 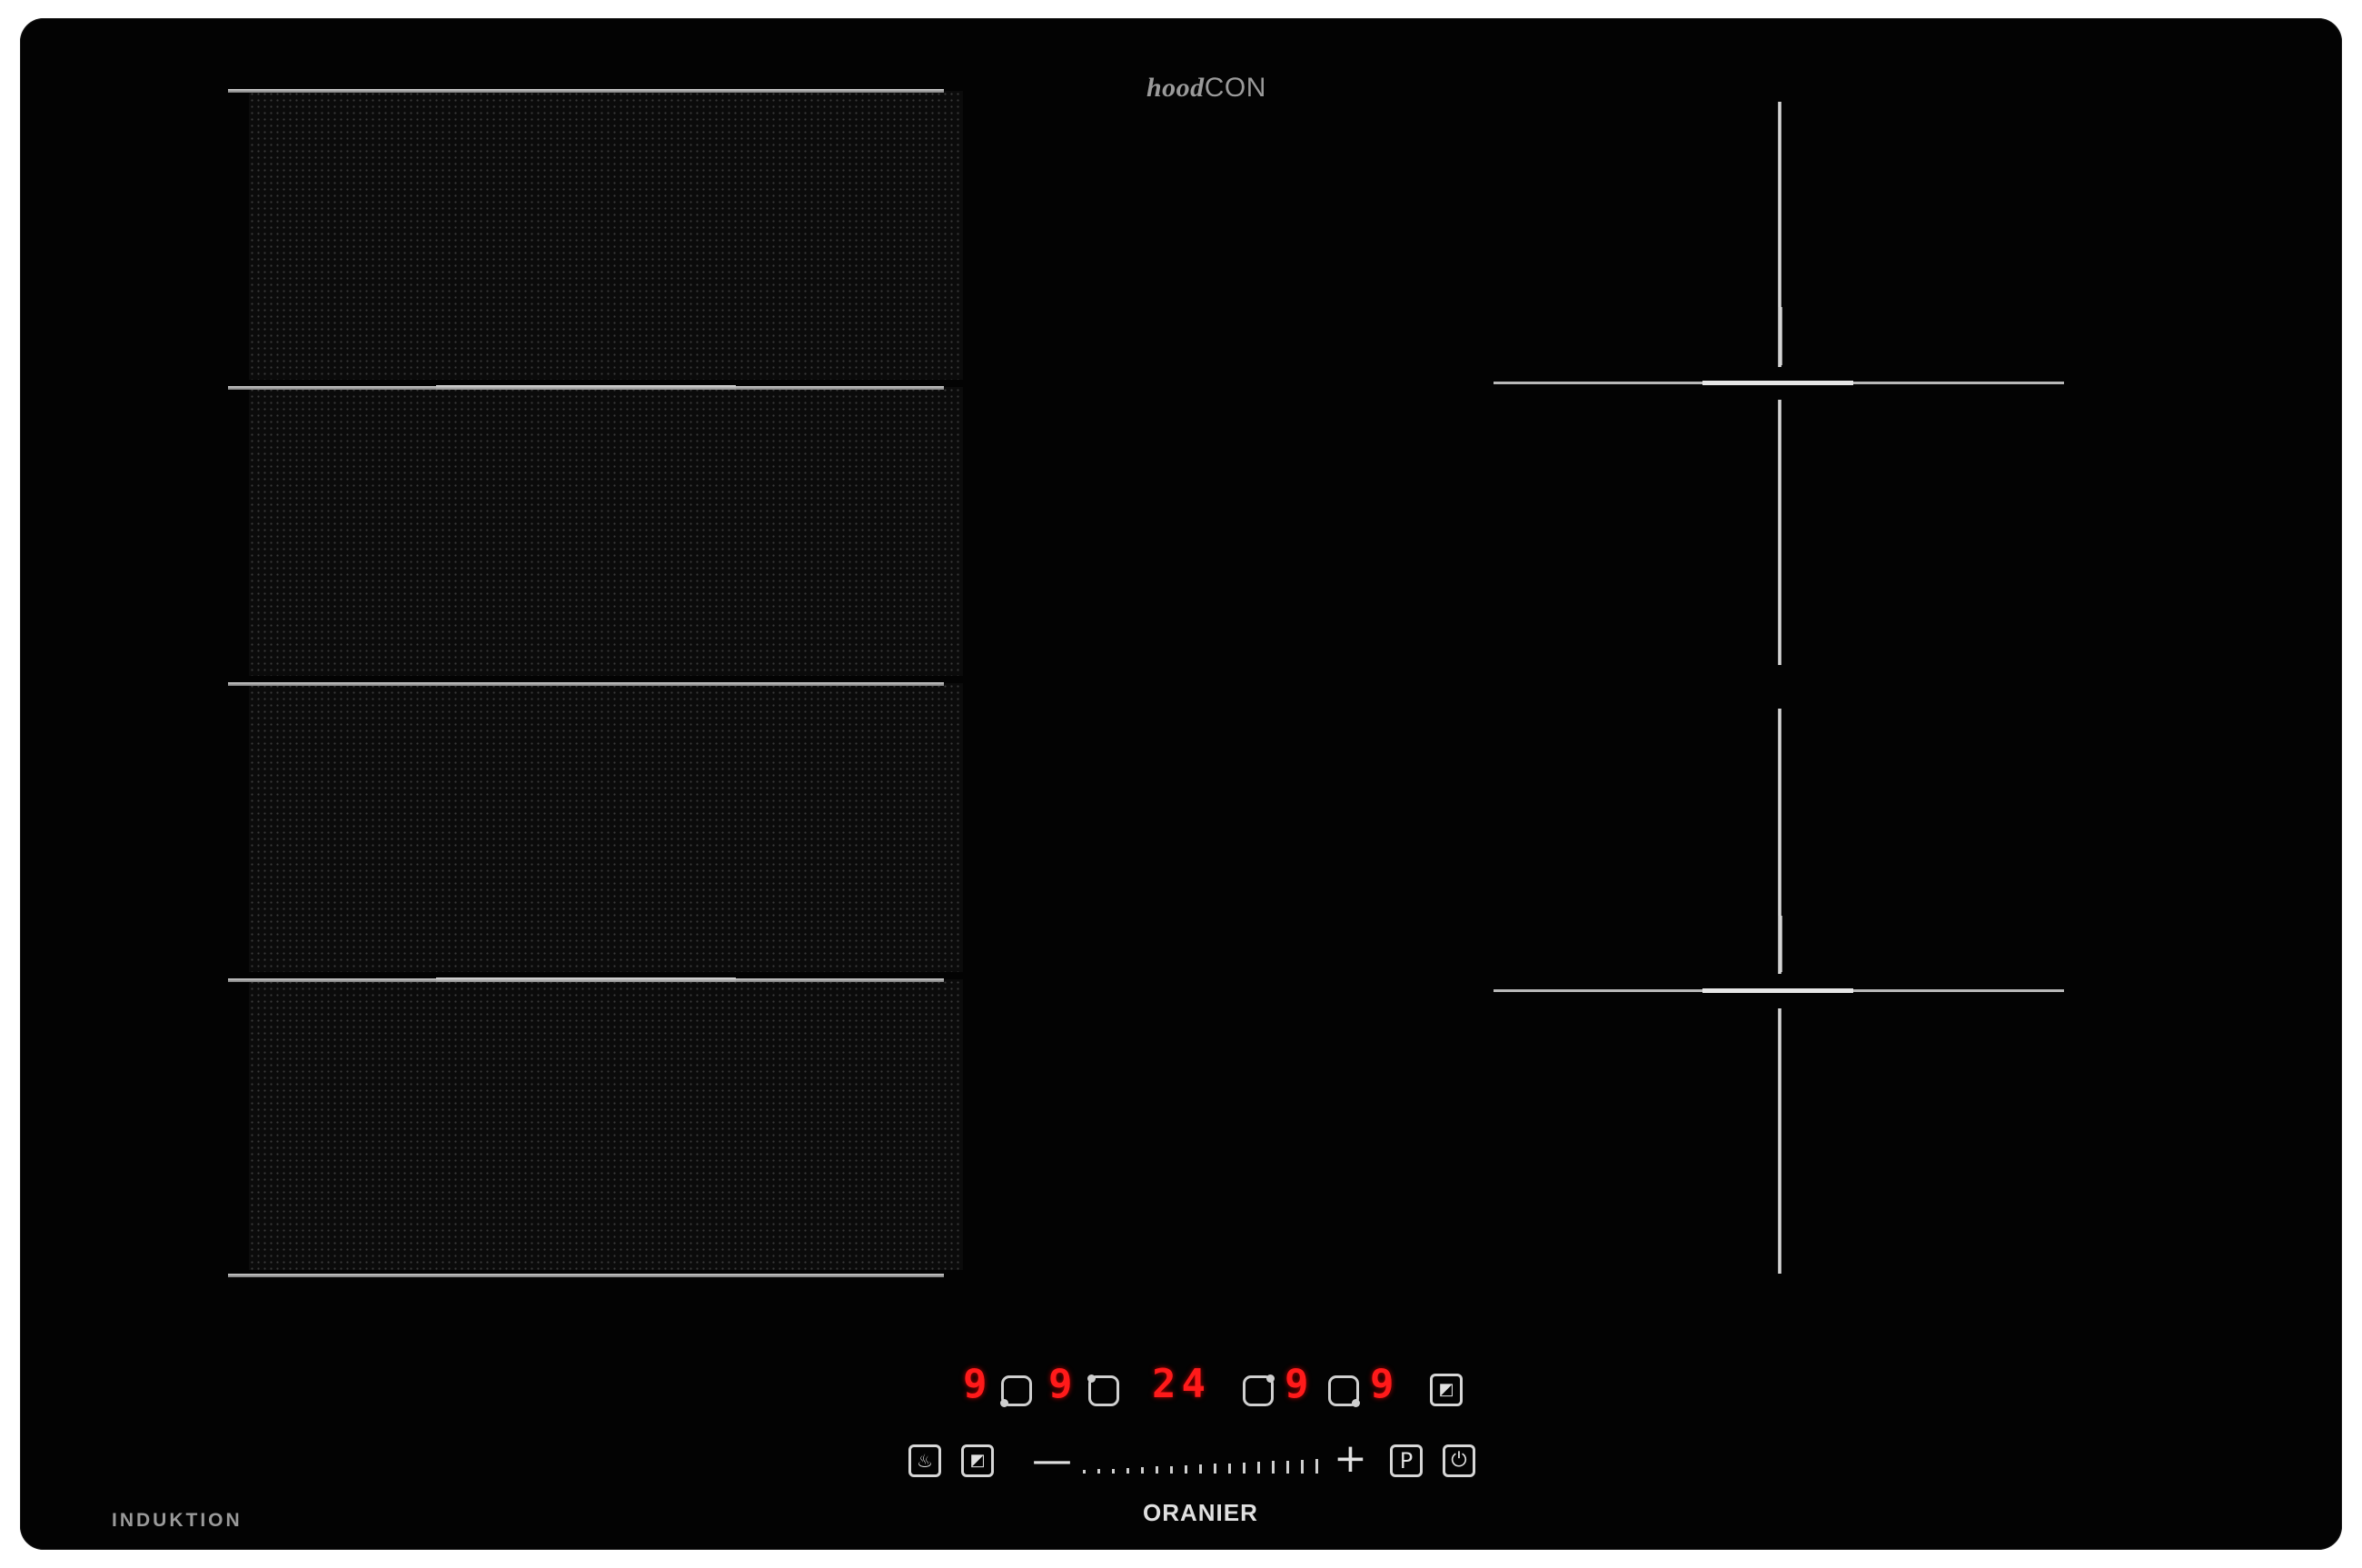 I want to click on power-display-4: 9, so click(x=1382, y=1384).